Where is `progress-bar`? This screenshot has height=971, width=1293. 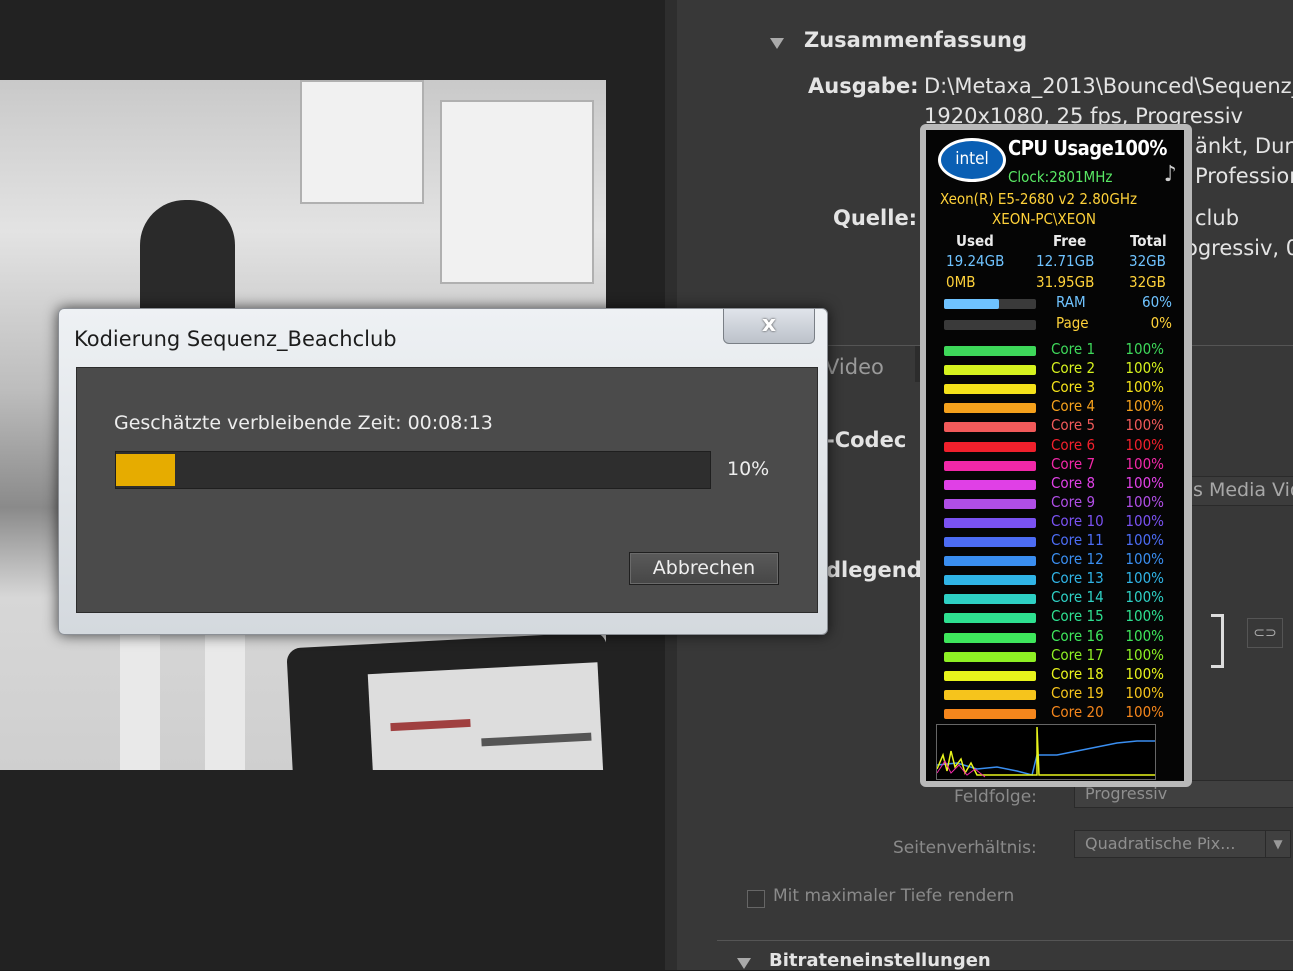 progress-bar is located at coordinates (413, 470).